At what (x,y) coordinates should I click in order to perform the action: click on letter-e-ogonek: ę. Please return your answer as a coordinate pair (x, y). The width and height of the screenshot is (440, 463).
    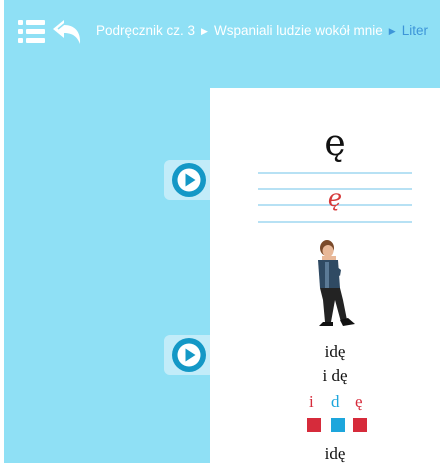
    Looking at the image, I should click on (359, 401).